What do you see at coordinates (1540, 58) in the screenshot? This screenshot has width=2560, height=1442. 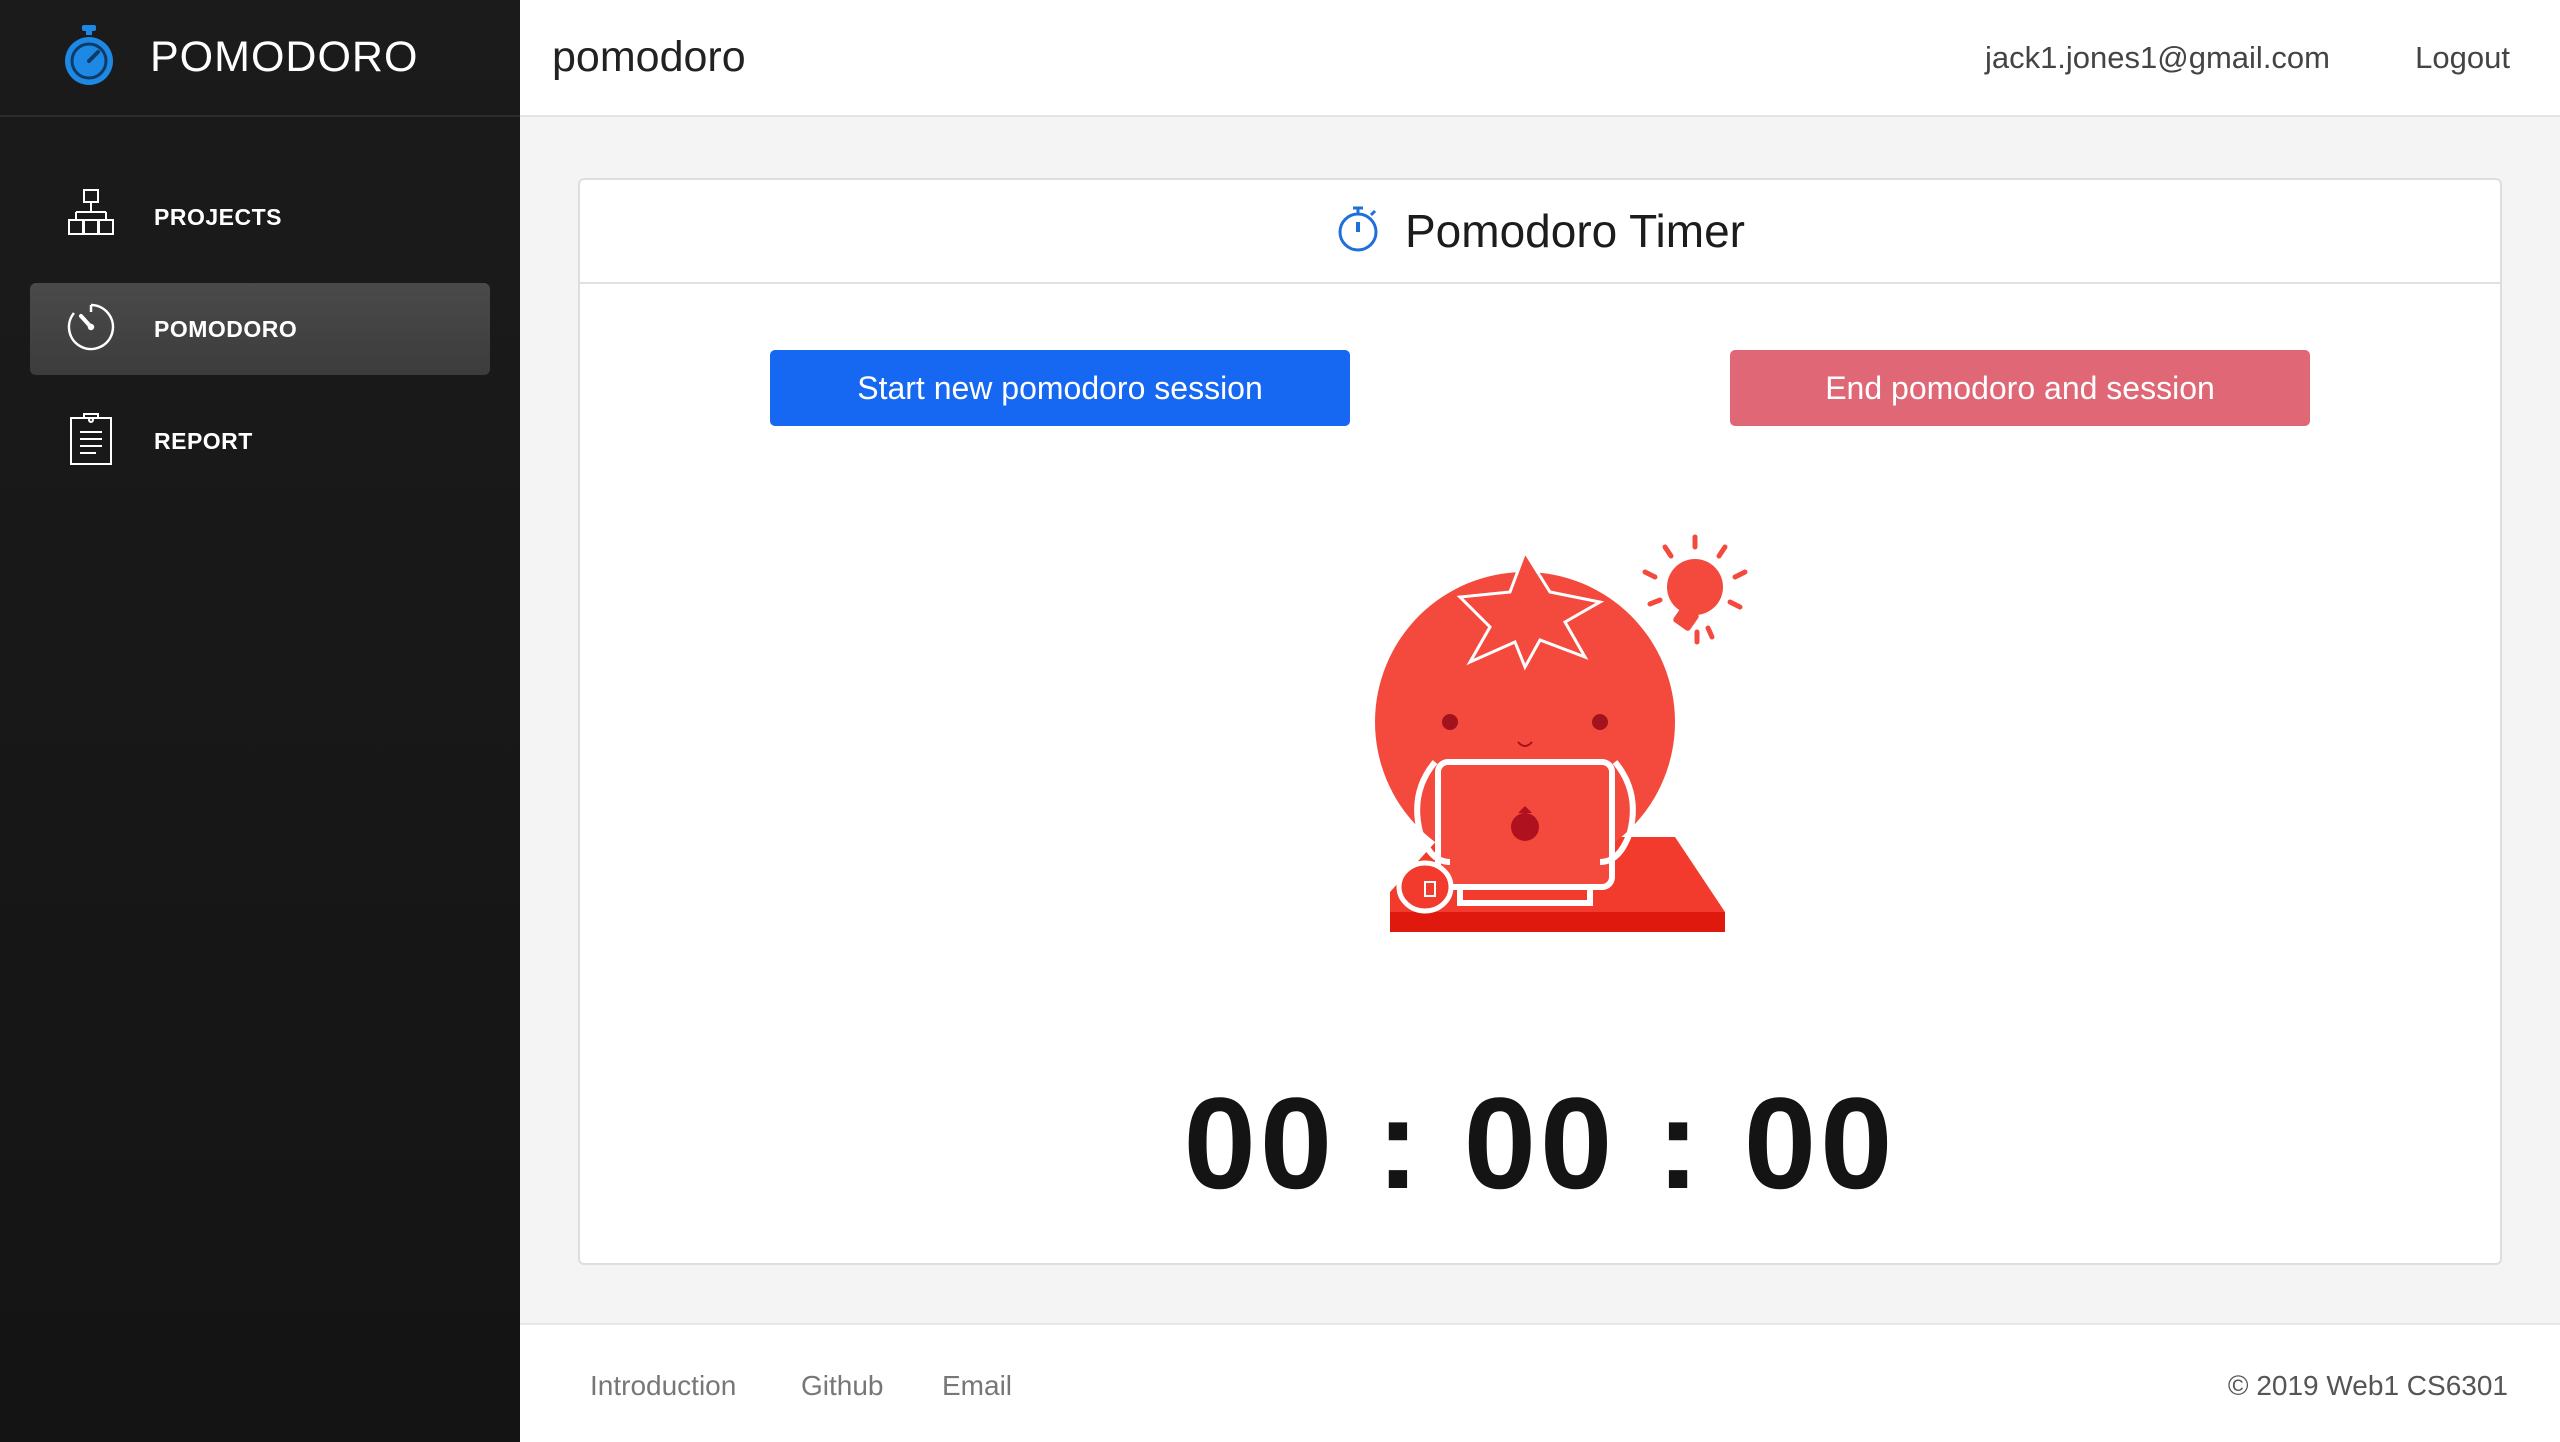 I see `top-header: pomodoro jack1.jones1@gmail.com Logout` at bounding box center [1540, 58].